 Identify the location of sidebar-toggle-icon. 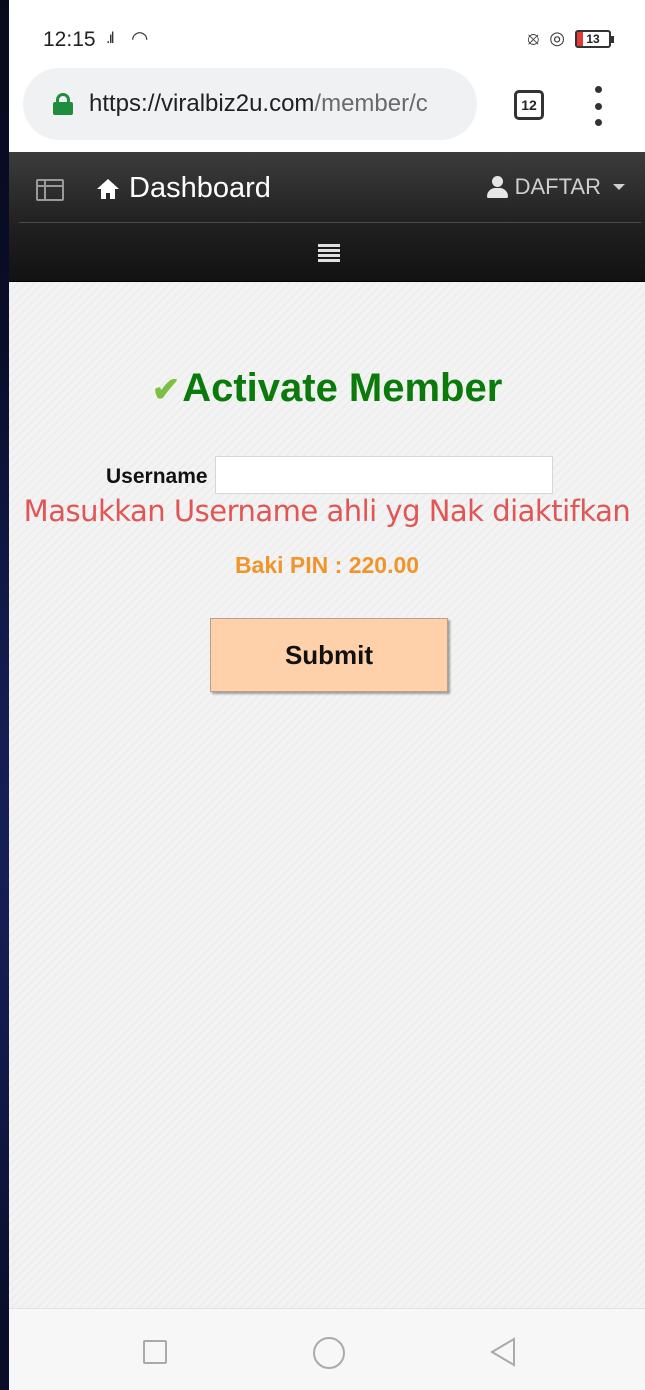
(50, 190).